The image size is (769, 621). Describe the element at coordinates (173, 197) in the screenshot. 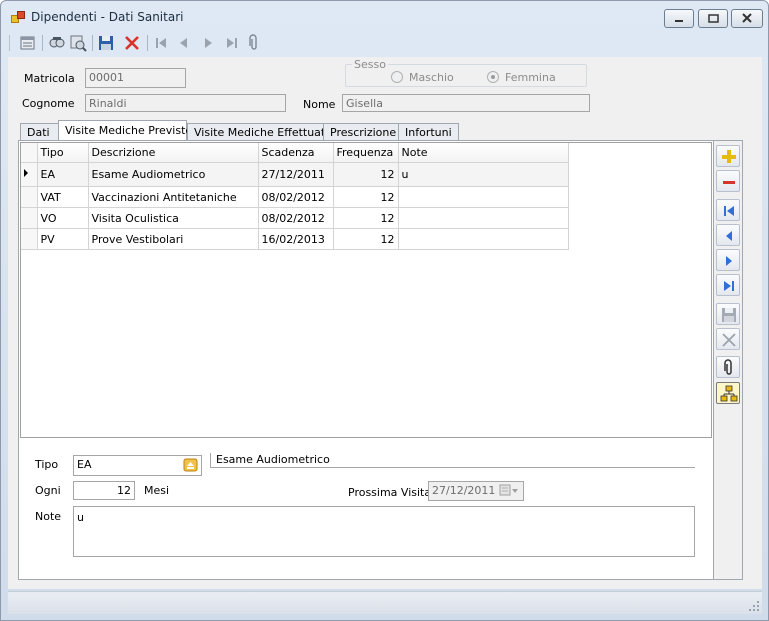

I see `cell-descrizione: Vaccinazioni Antitetaniche` at that location.